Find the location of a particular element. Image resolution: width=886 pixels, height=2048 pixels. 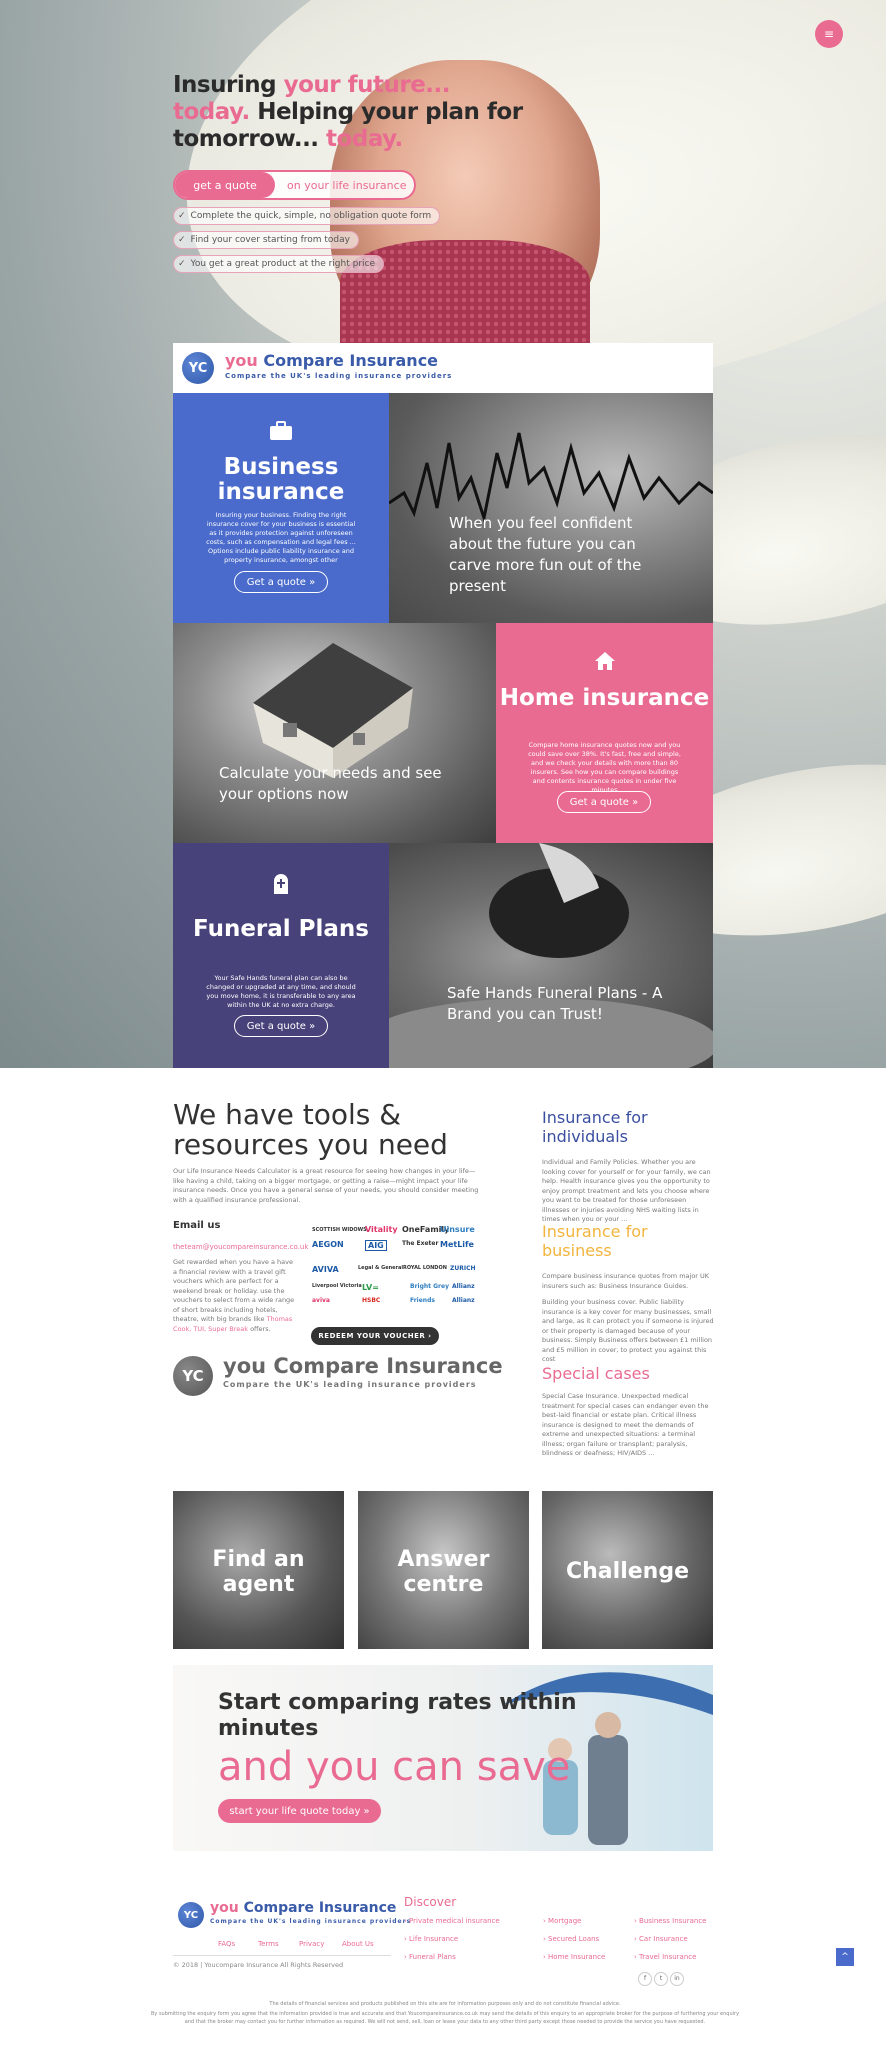

funeral-get-quote-button: Get a quote » is located at coordinates (281, 1026).